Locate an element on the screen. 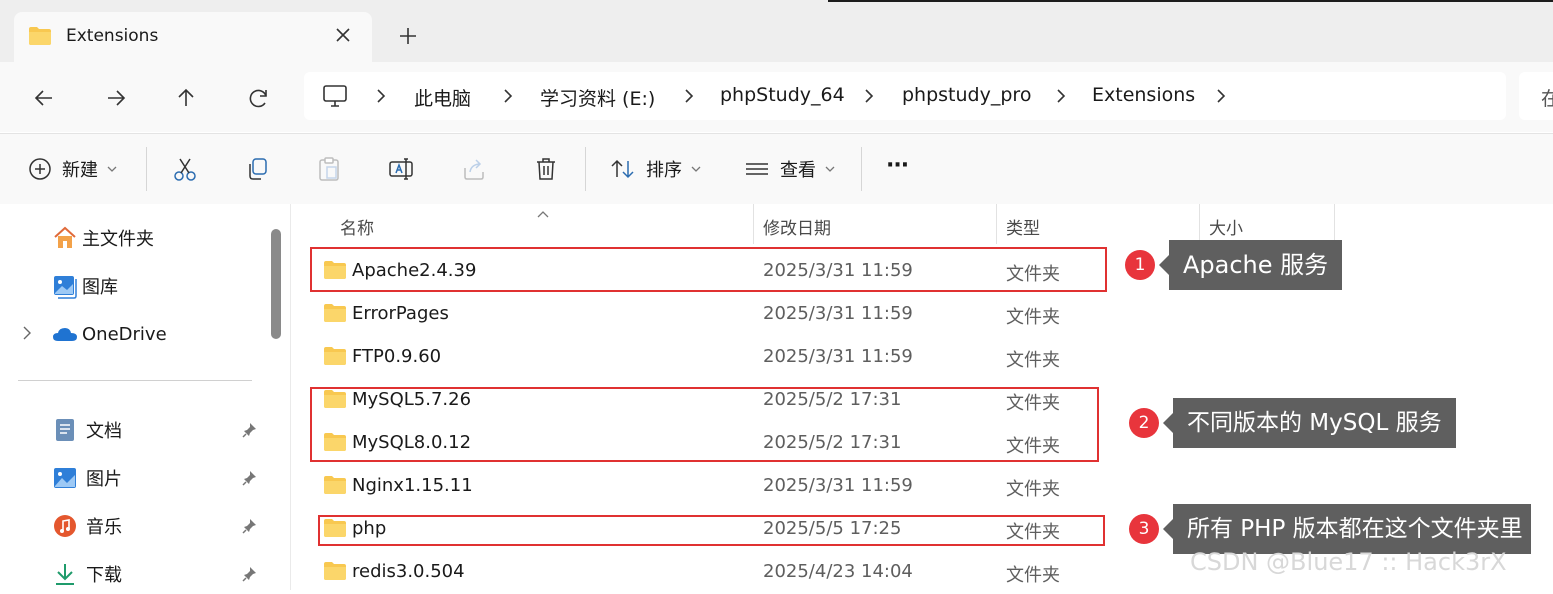 The height and width of the screenshot is (594, 1553). nav-item-home: 主文件夹 is located at coordinates (103, 238).